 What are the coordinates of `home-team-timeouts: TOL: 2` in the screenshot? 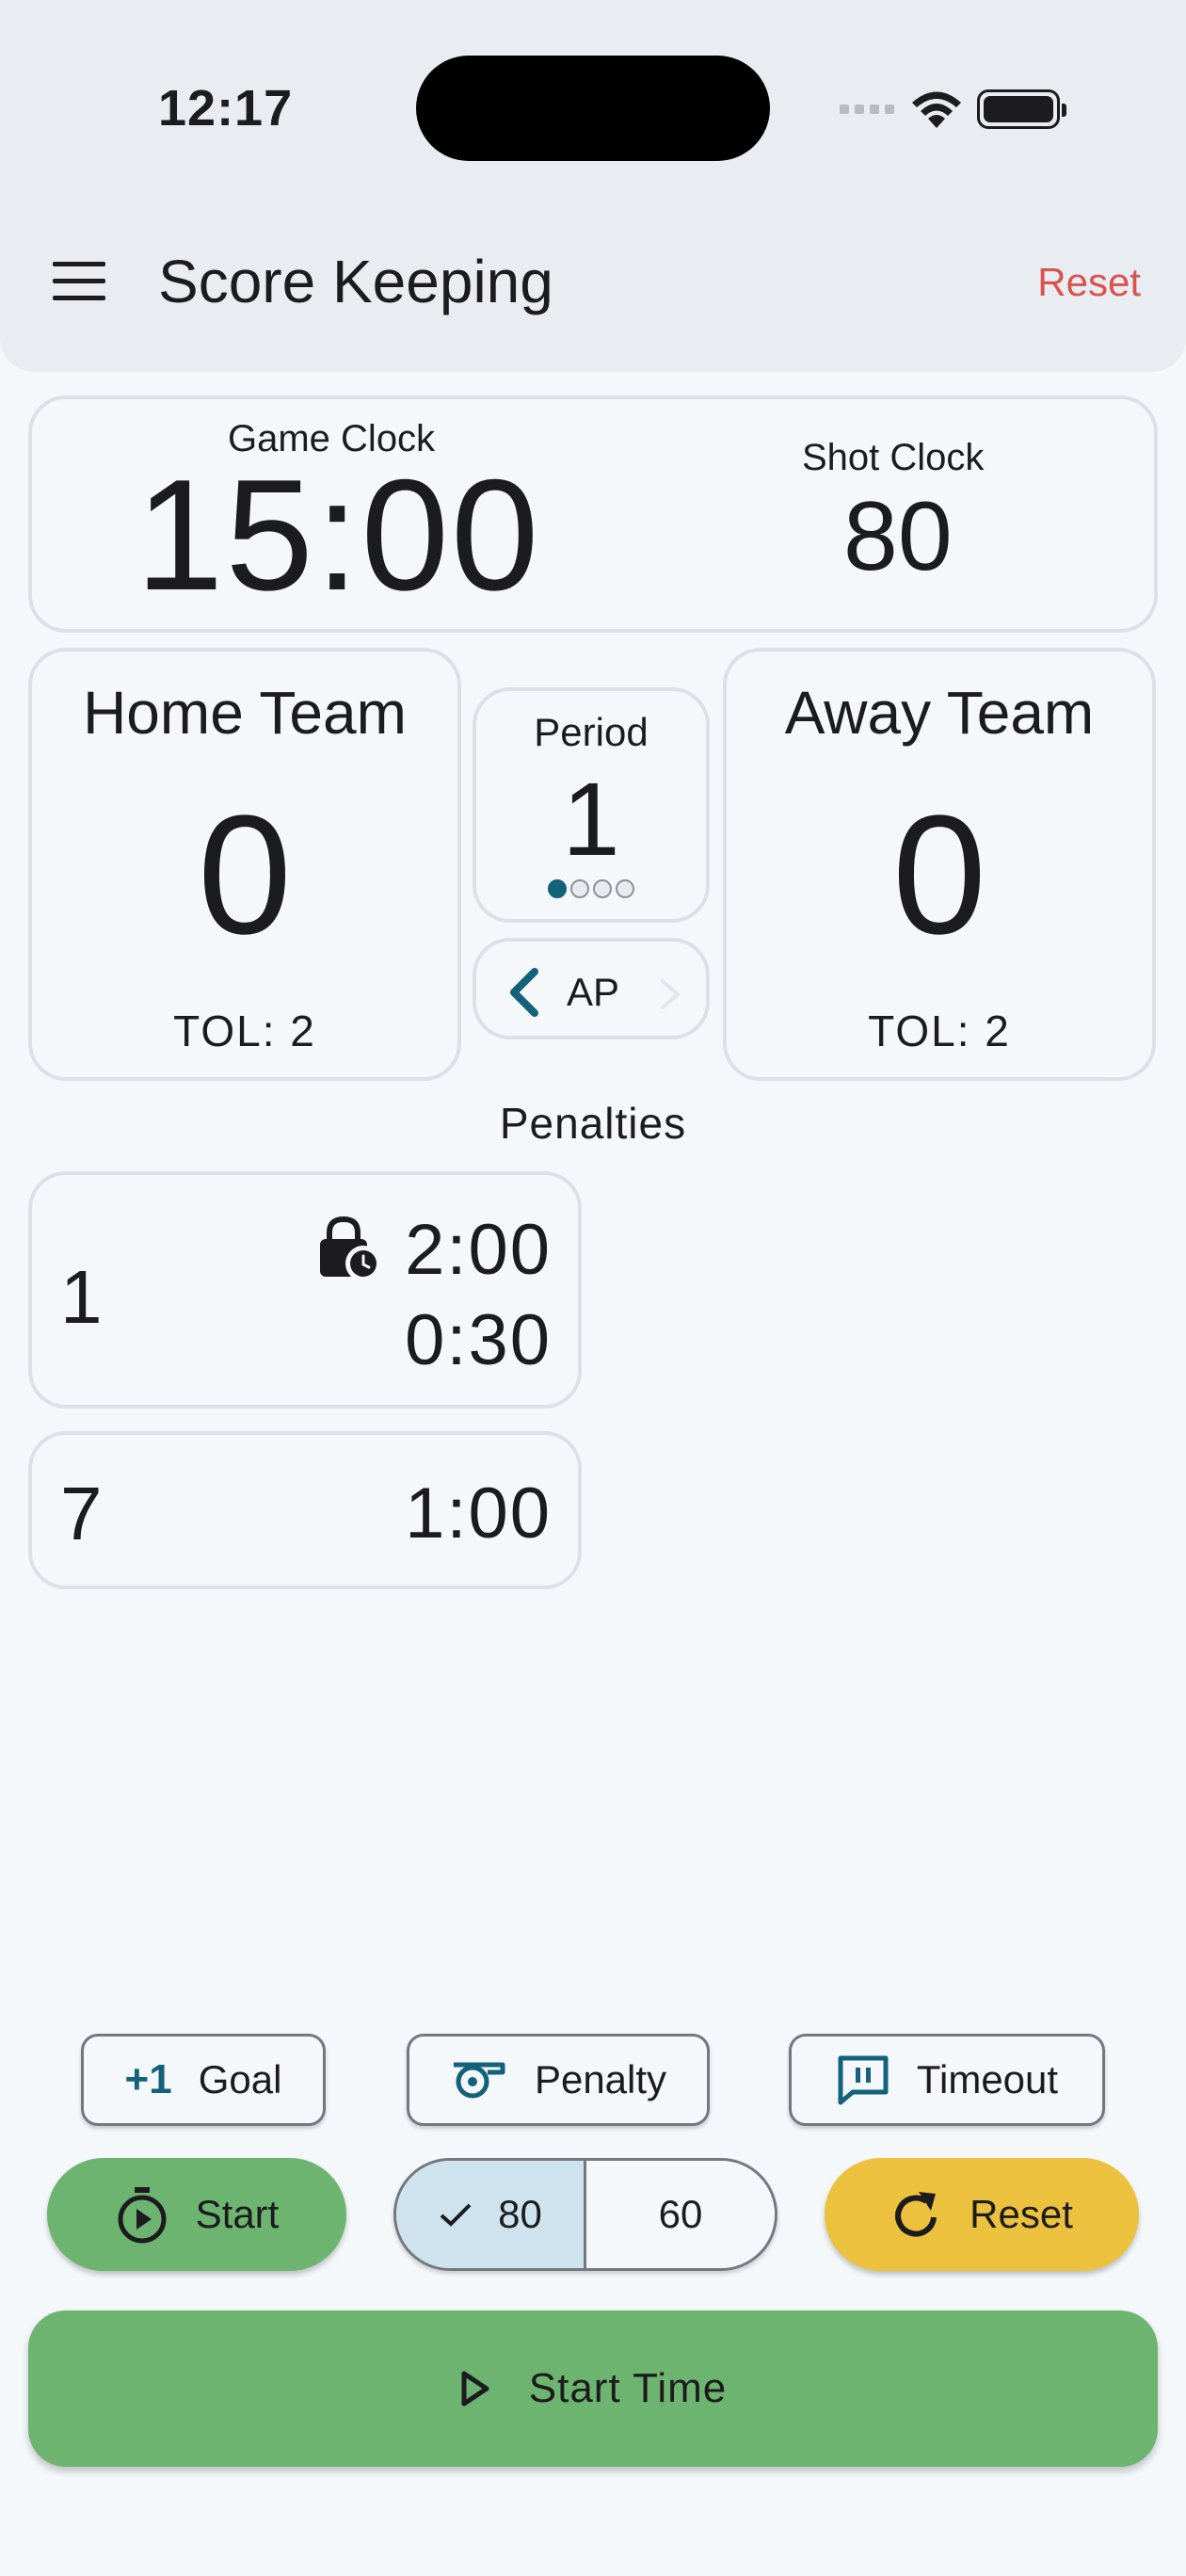 It's located at (244, 1030).